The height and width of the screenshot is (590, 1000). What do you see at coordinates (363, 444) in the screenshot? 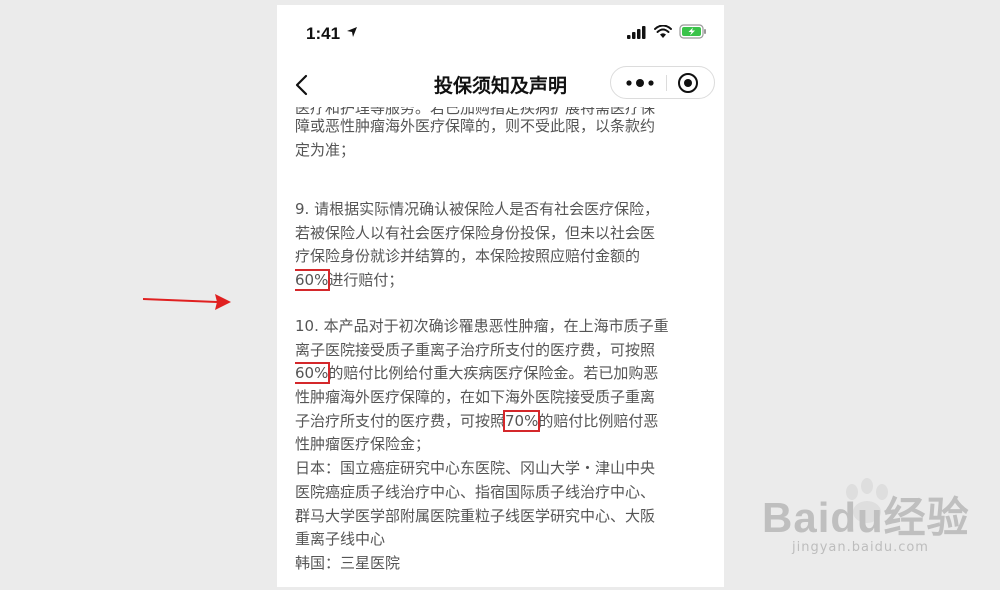
I see `text-line: 性肿瘤医疗保险金；` at bounding box center [363, 444].